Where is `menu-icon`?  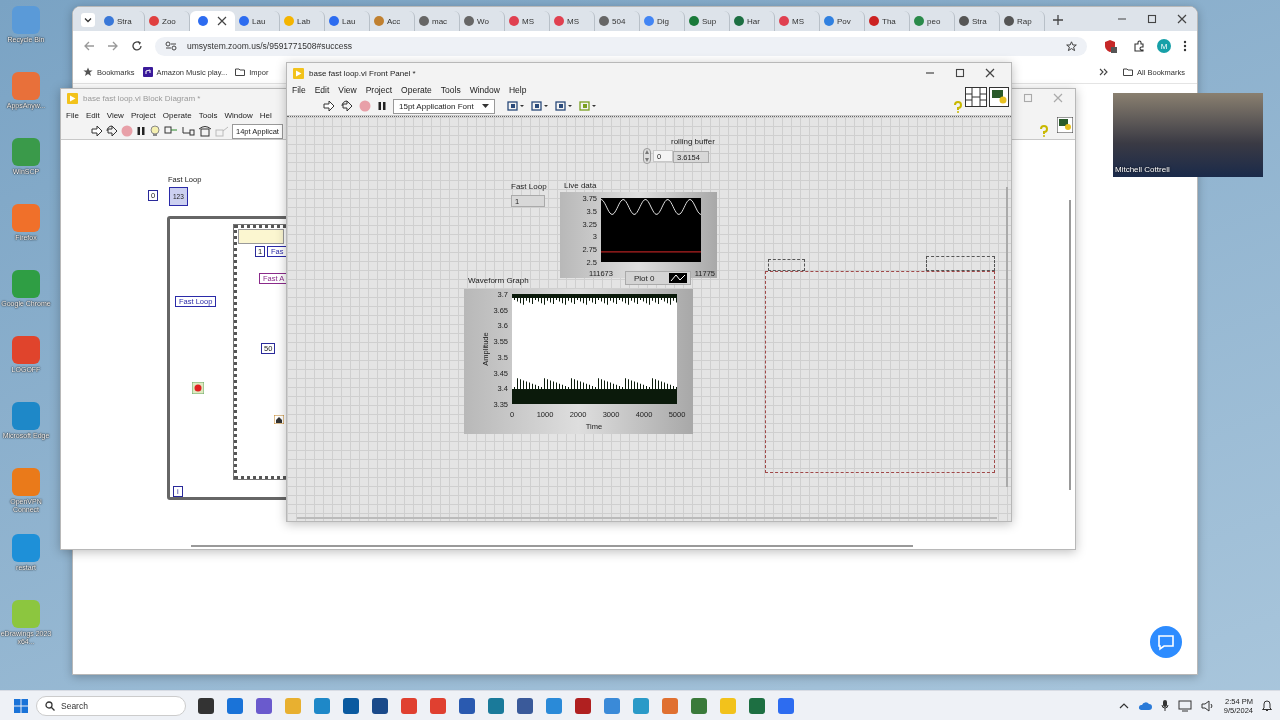 menu-icon is located at coordinates (1185, 46).